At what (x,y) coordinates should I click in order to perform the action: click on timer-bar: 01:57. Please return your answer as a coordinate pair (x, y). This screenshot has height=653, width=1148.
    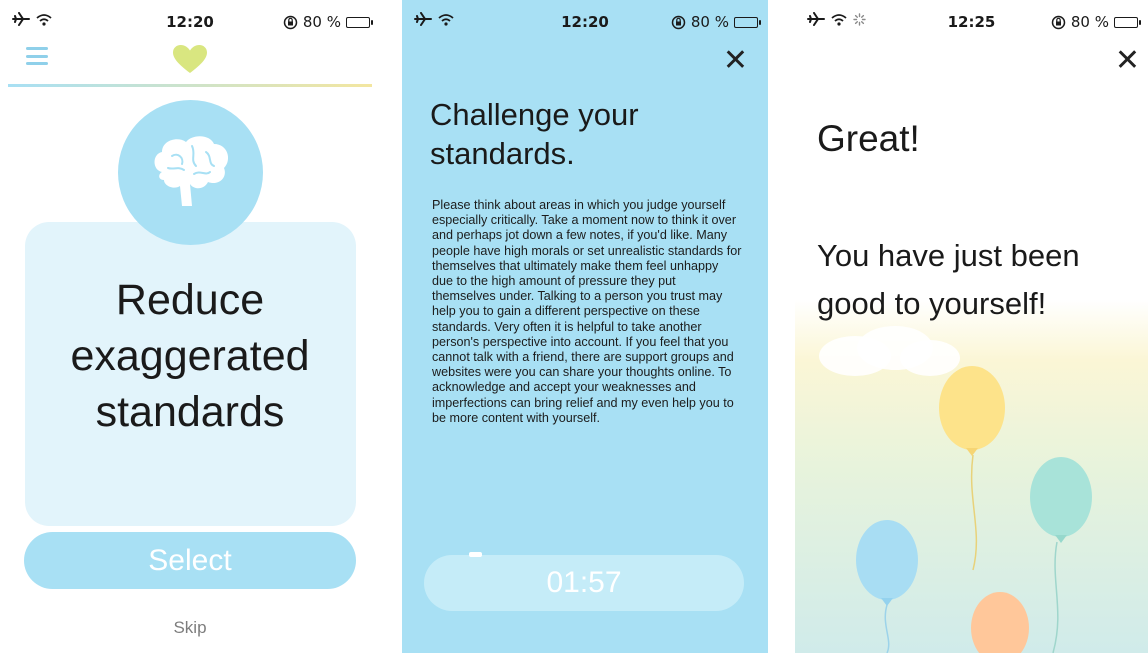
    Looking at the image, I should click on (584, 583).